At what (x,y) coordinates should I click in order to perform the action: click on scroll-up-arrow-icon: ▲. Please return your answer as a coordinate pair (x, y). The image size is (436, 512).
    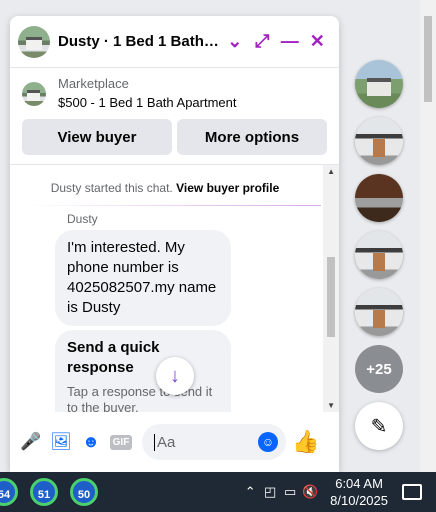
    Looking at the image, I should click on (331, 171).